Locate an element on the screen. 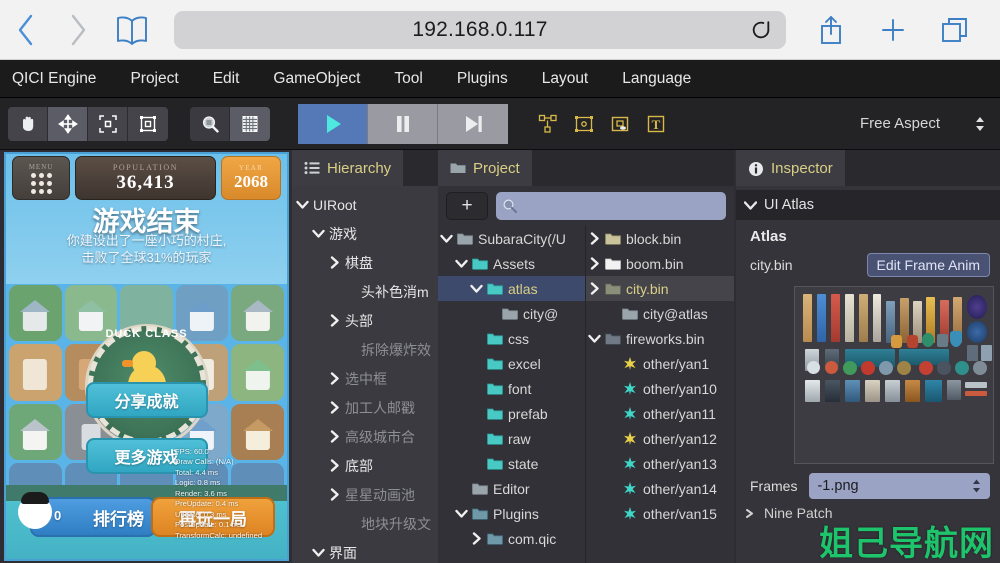 The height and width of the screenshot is (563, 1000). hierarchy-node: 高级城市合 is located at coordinates (365, 436).